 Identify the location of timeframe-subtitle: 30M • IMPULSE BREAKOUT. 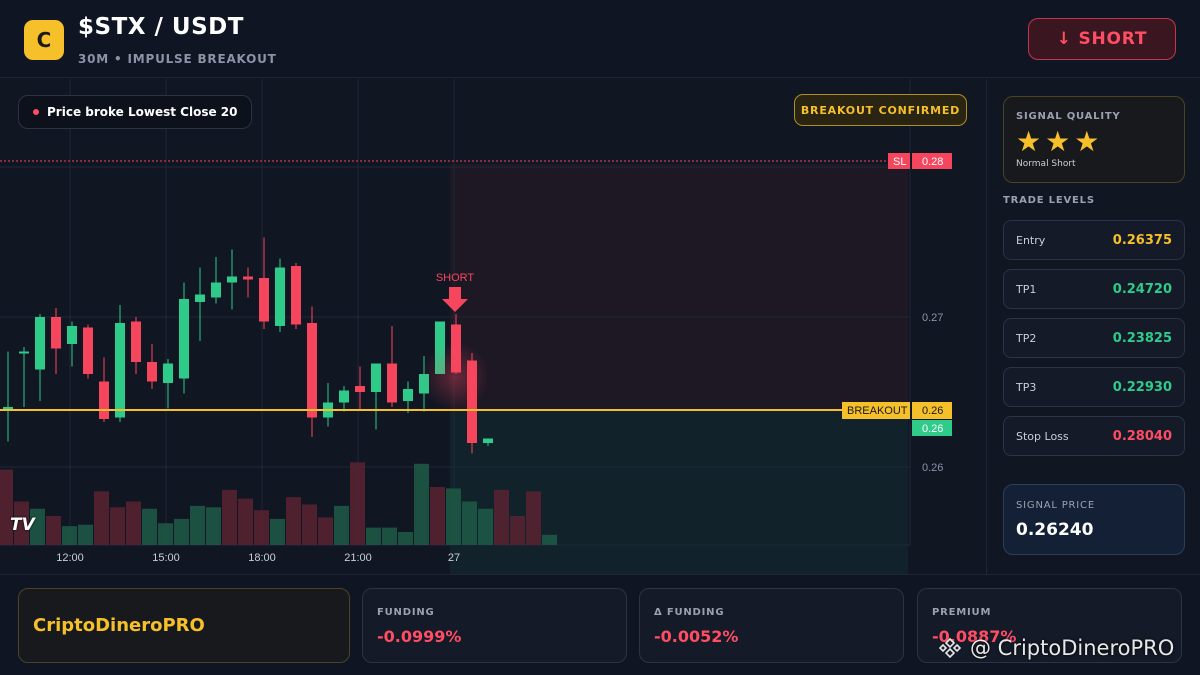
(177, 59).